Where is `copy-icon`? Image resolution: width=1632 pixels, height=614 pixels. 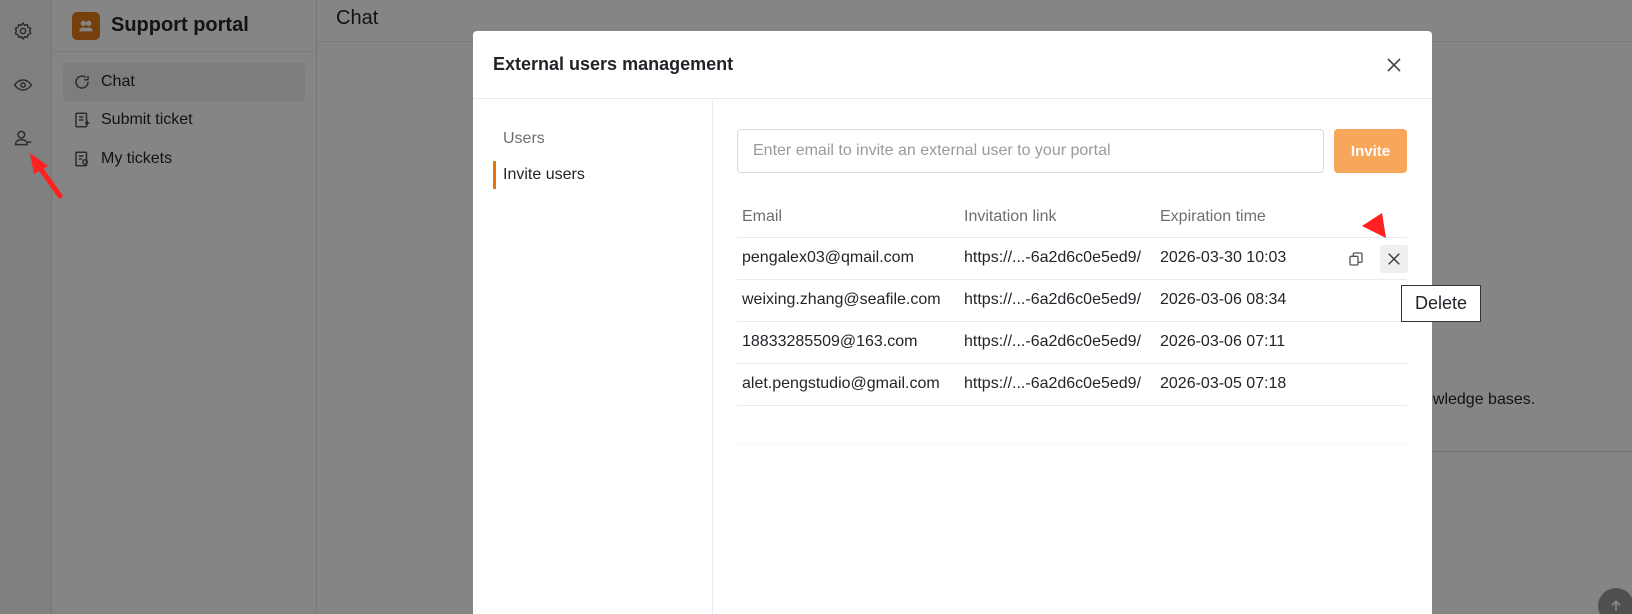
copy-icon is located at coordinates (1356, 259).